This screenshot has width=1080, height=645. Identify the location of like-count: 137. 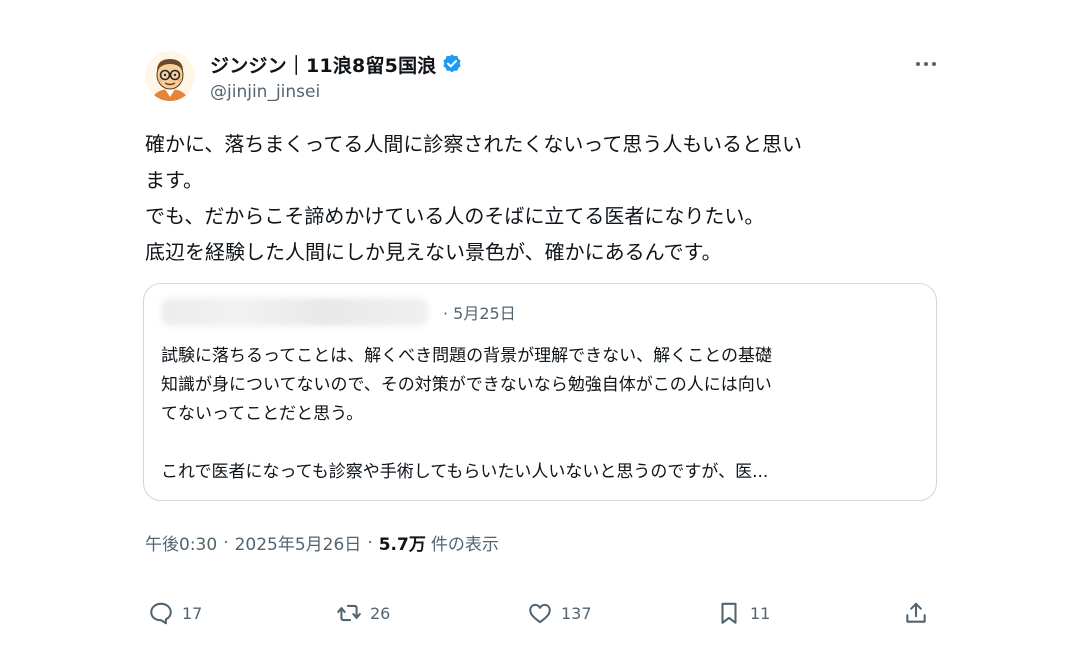
(576, 613).